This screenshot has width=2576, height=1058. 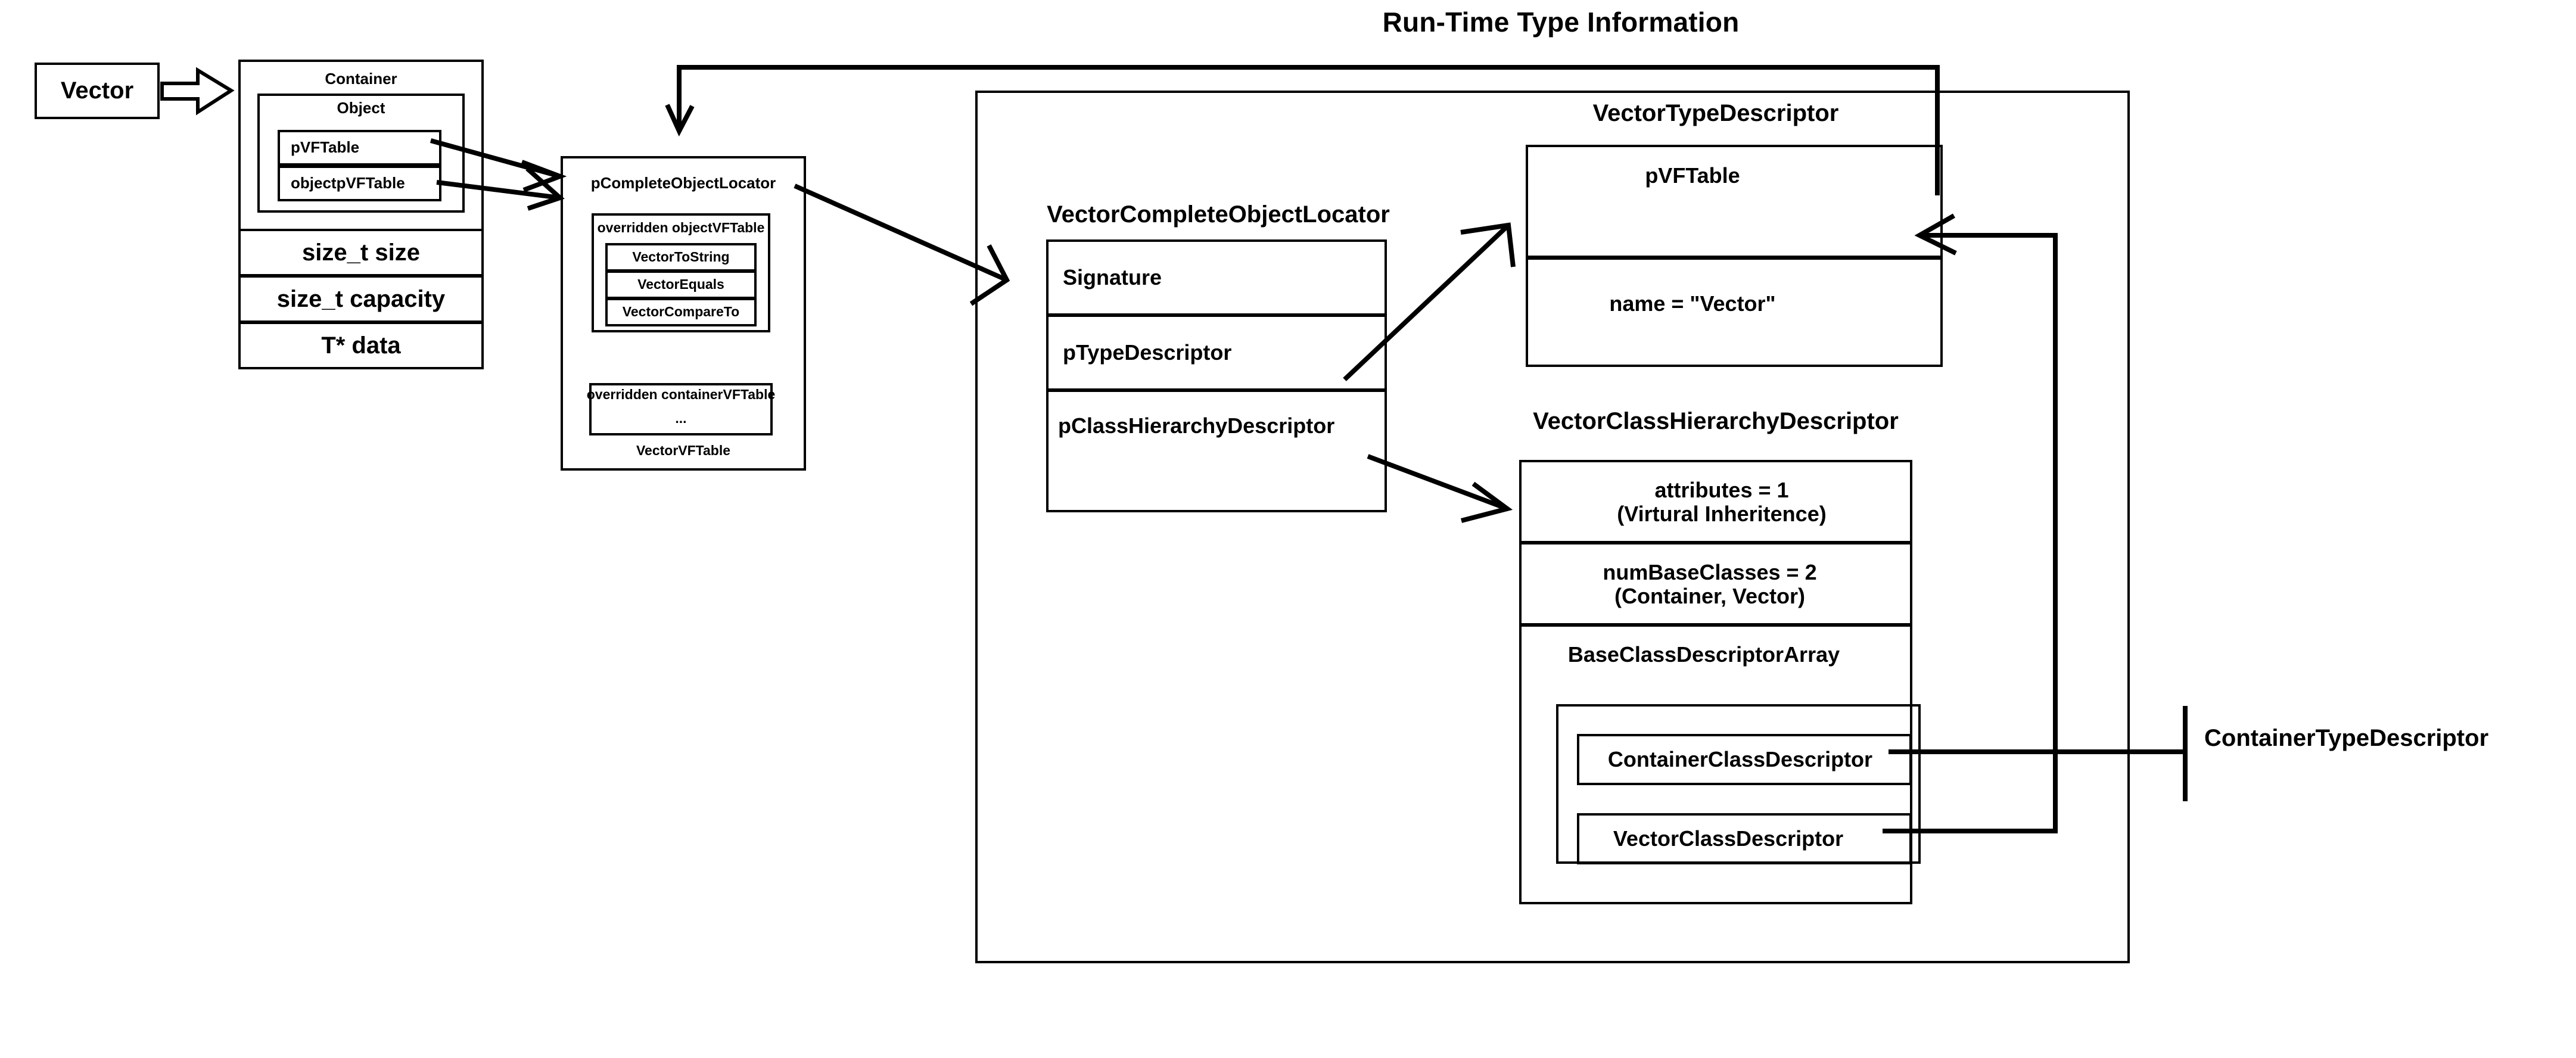 What do you see at coordinates (1692, 175) in the screenshot?
I see `vtd-row-pvftable-label: pVFTable` at bounding box center [1692, 175].